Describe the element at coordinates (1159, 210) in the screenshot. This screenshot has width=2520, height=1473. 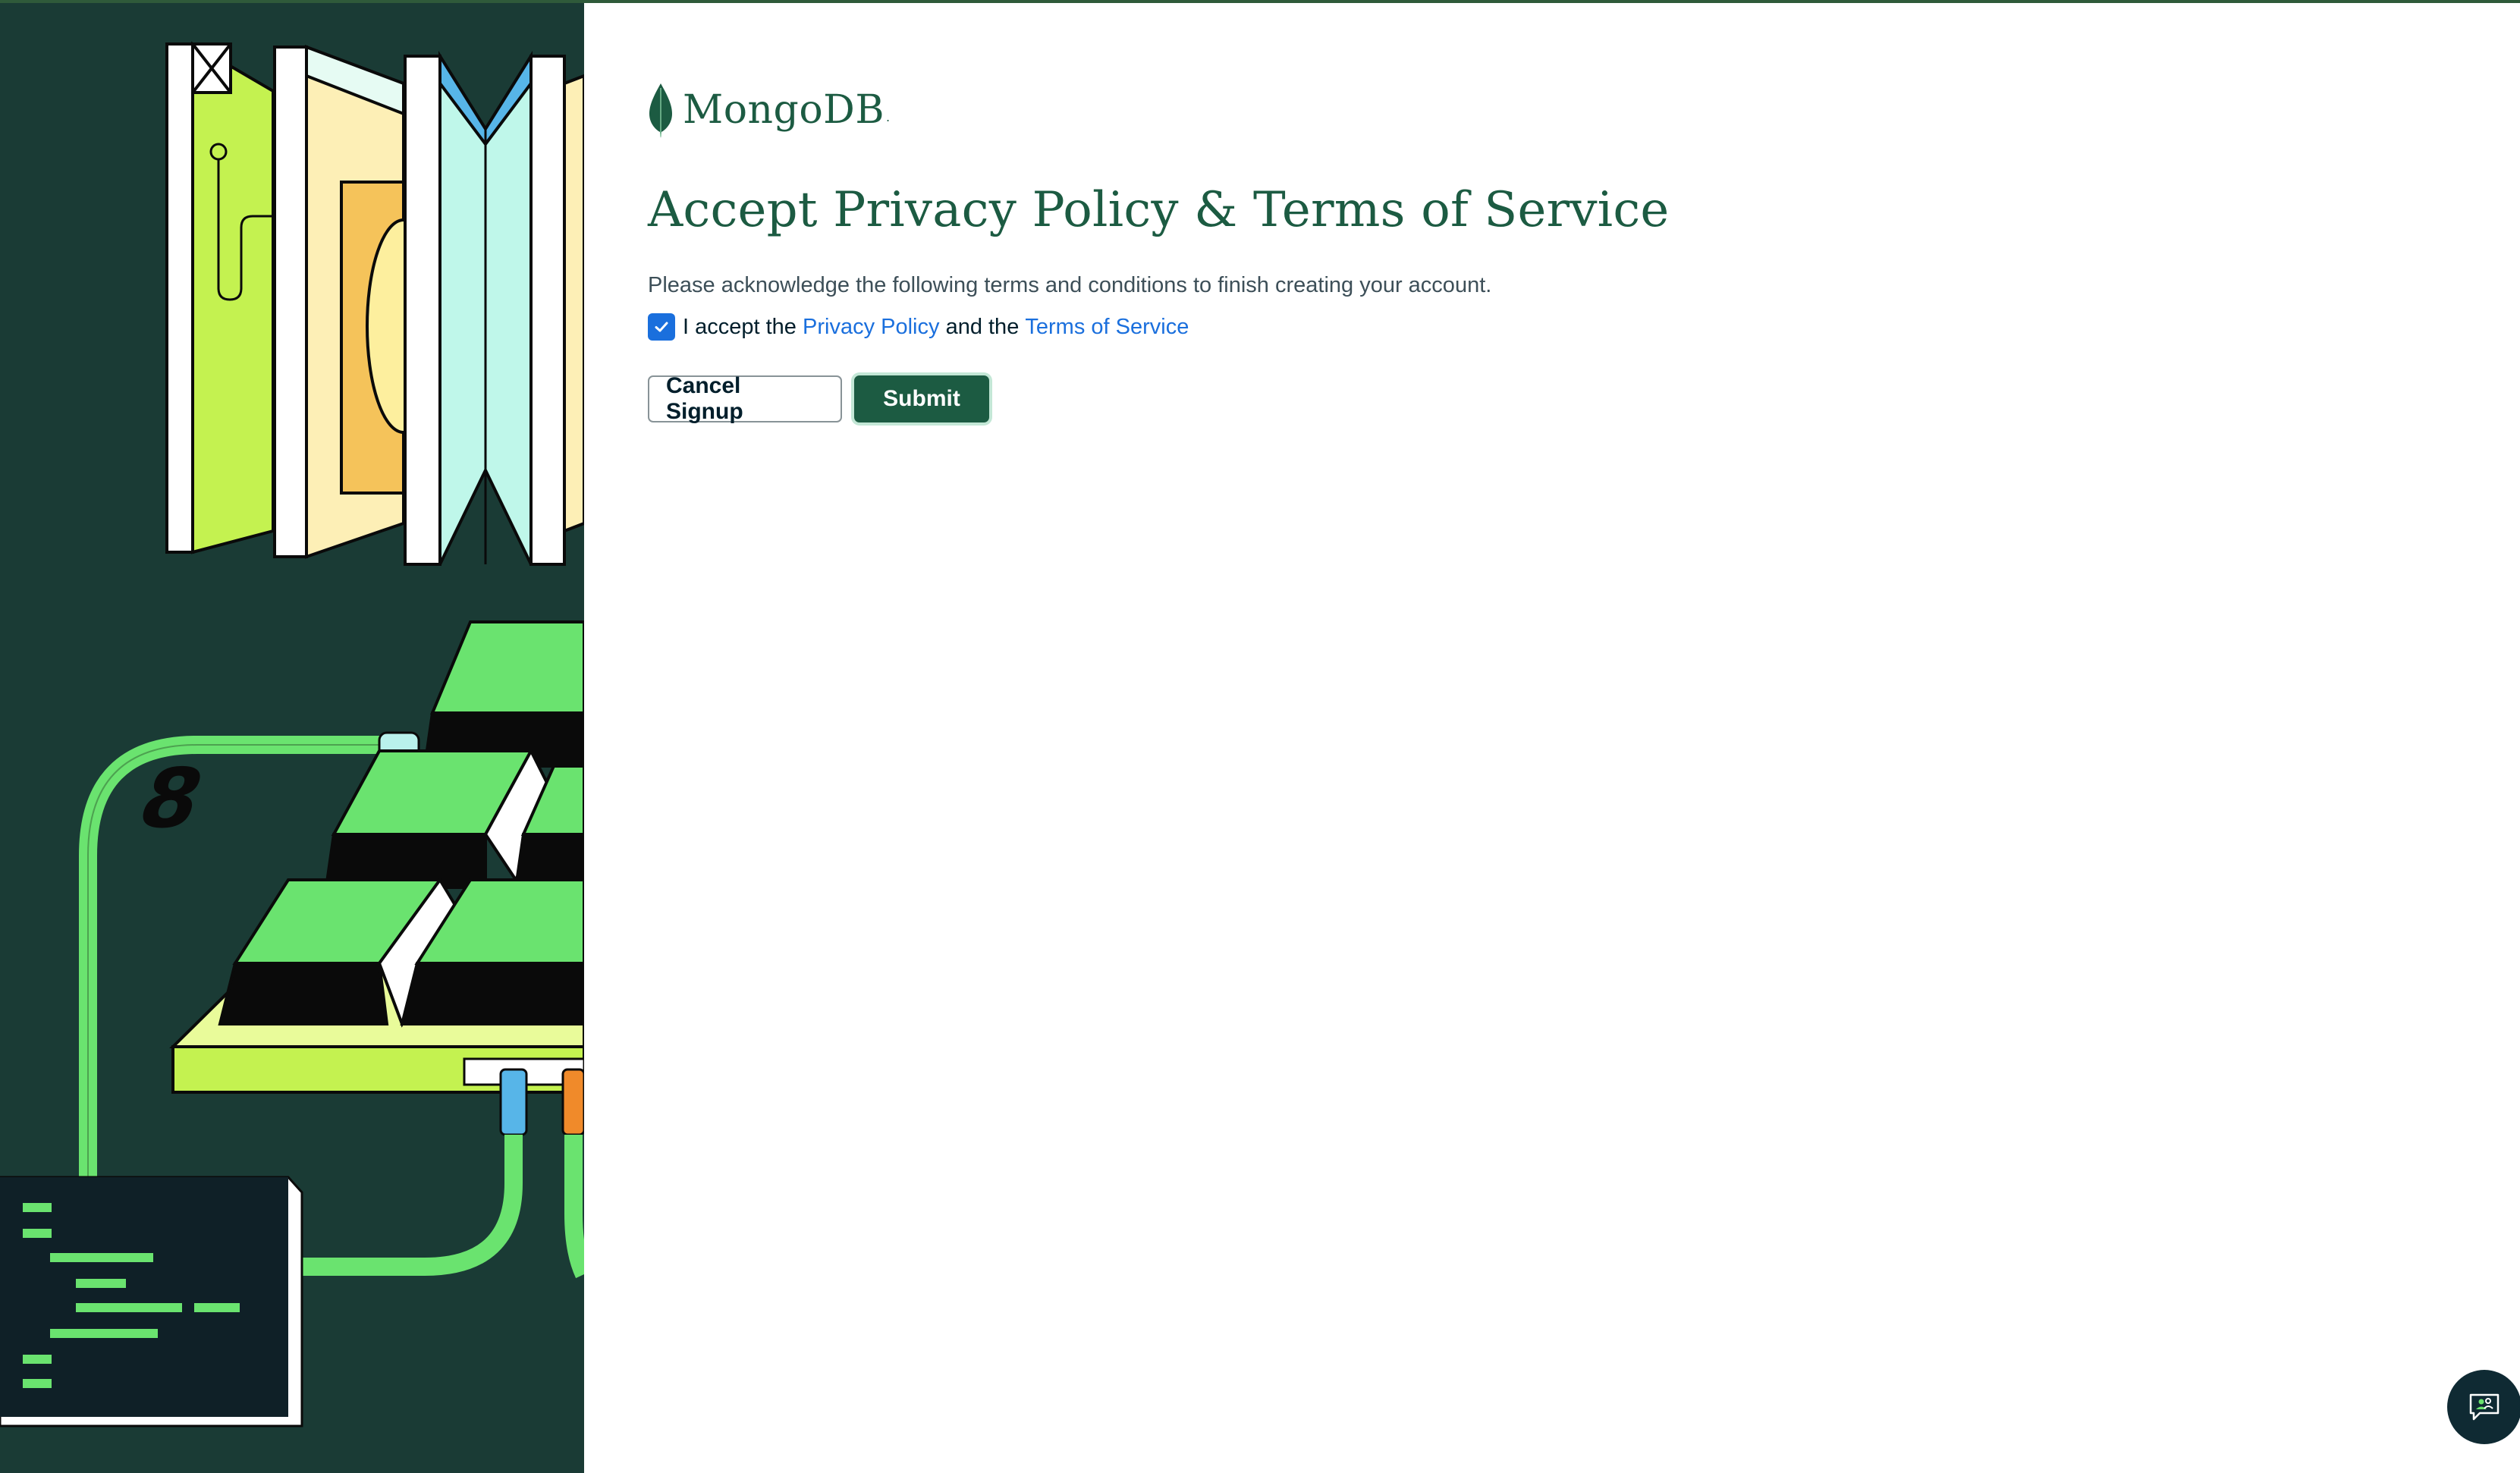
I see `page-title: Accept Privacy Policy & Terms of Service` at that location.